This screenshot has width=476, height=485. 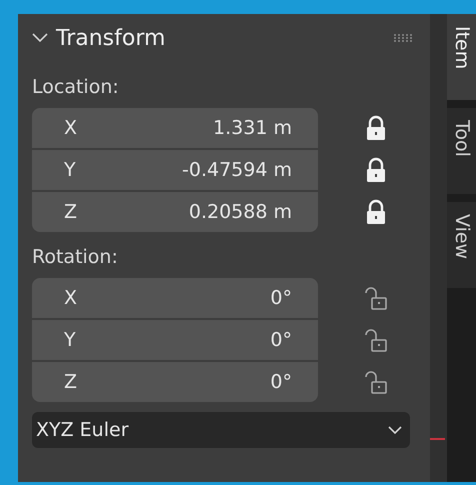 I want to click on number-field: Y -0.47594 m, so click(x=175, y=170).